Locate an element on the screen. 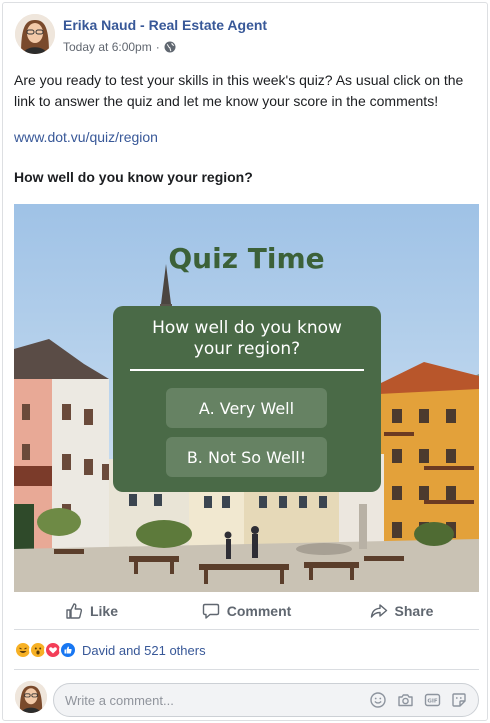 The width and height of the screenshot is (490, 723). emoji-icon is located at coordinates (378, 700).